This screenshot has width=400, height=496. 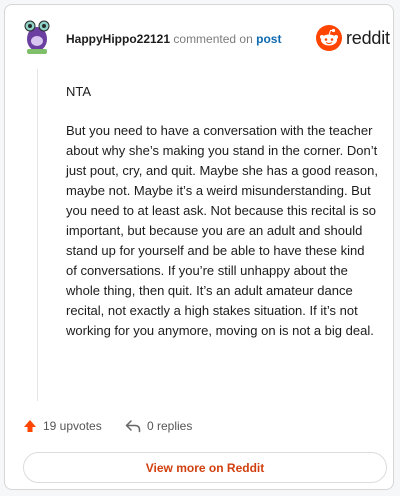 I want to click on reddit-wordmark: reddit, so click(x=368, y=37).